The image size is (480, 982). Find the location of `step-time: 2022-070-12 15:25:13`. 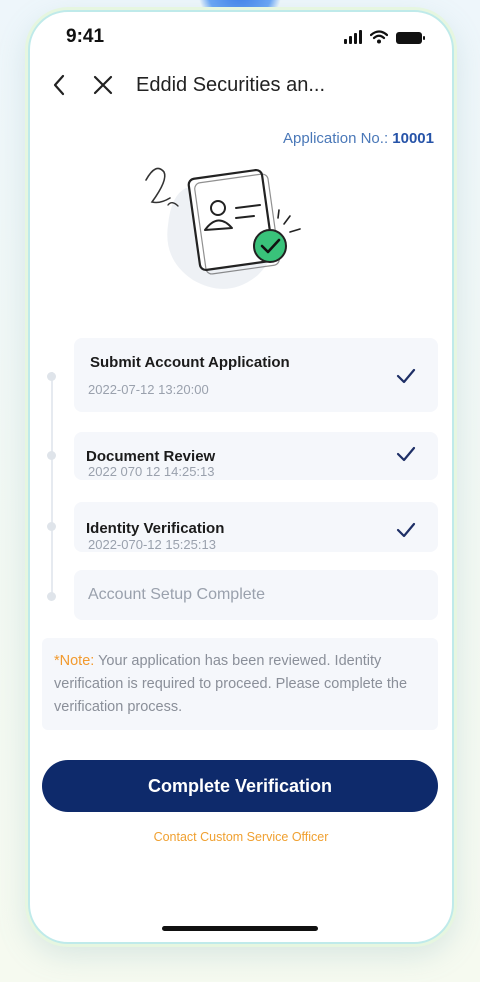

step-time: 2022-070-12 15:25:13 is located at coordinates (152, 544).